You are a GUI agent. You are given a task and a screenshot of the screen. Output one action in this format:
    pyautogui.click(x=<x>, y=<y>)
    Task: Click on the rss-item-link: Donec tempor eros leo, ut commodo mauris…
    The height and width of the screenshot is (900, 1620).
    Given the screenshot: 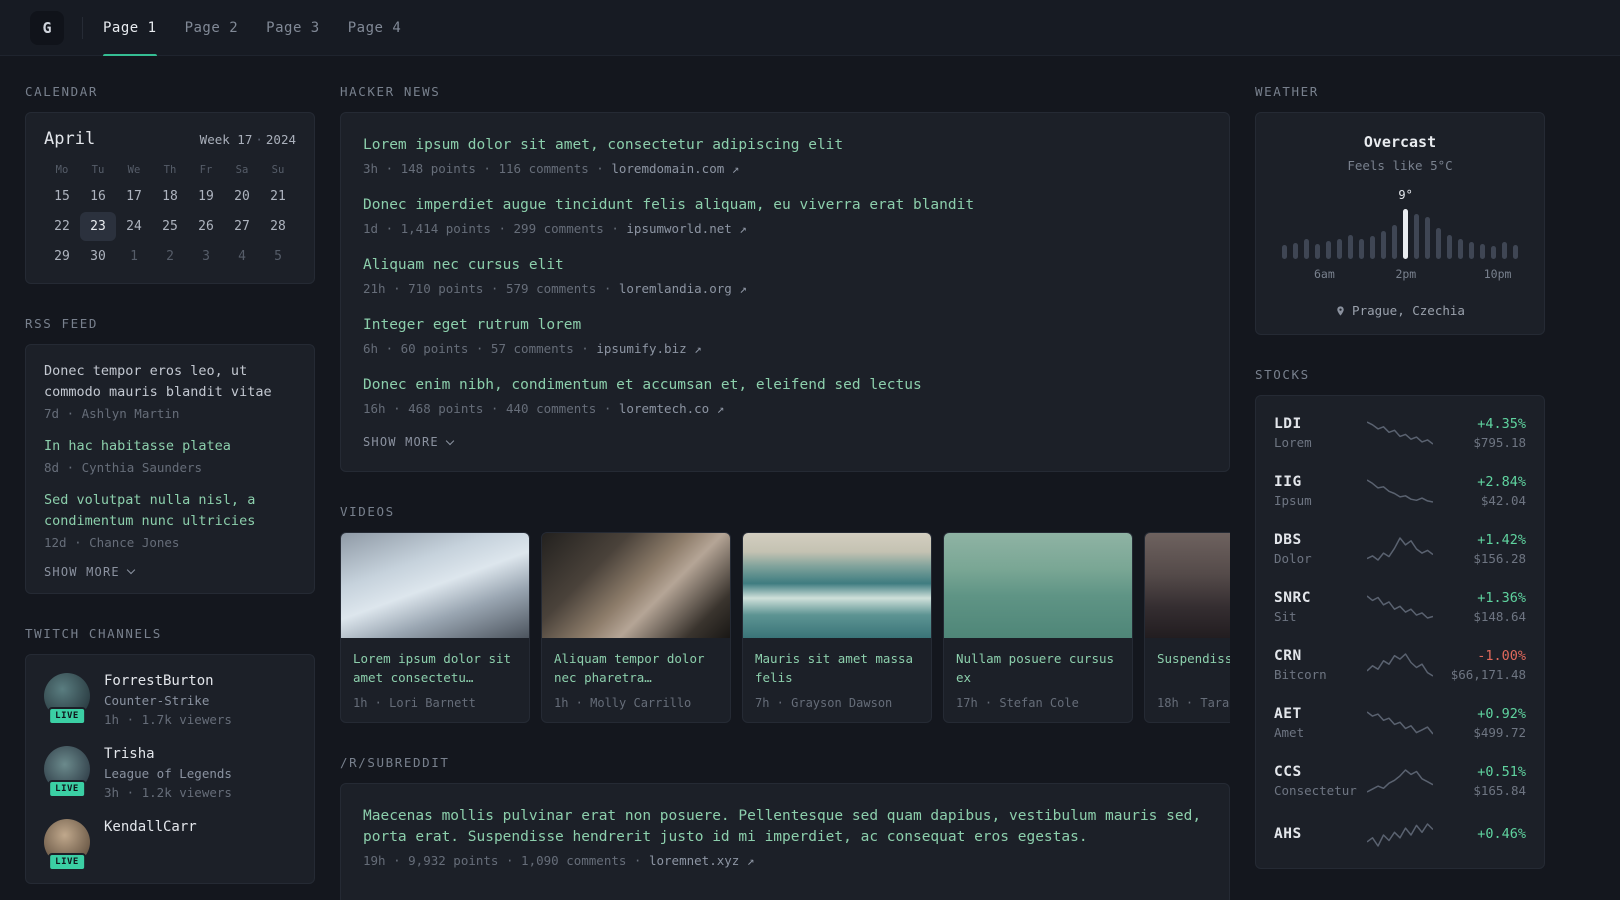 What is the action you would take?
    pyautogui.click(x=170, y=382)
    